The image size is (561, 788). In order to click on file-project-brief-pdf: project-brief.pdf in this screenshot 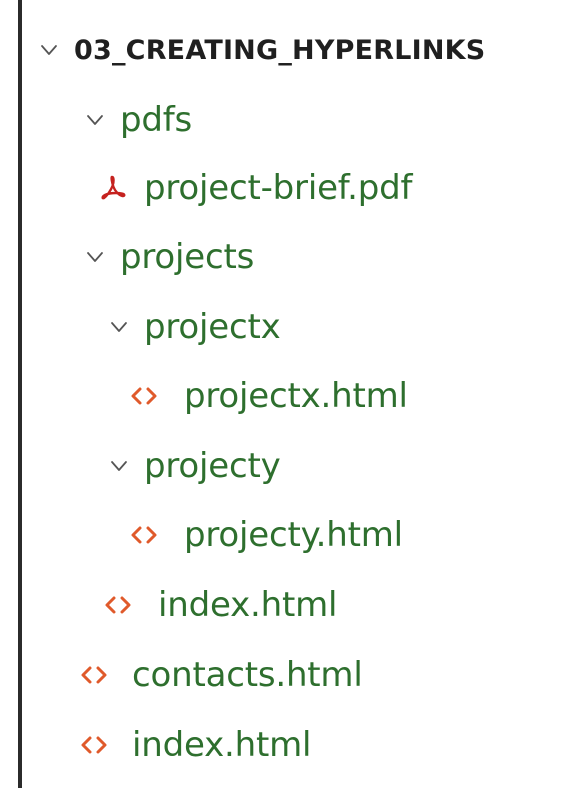, I will do `click(256, 188)`.